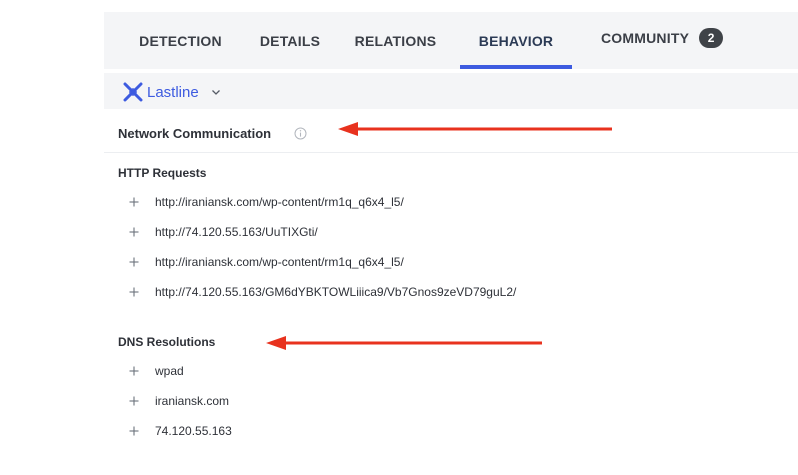  I want to click on dns-resolution-host: 74.120.55.163, so click(193, 431).